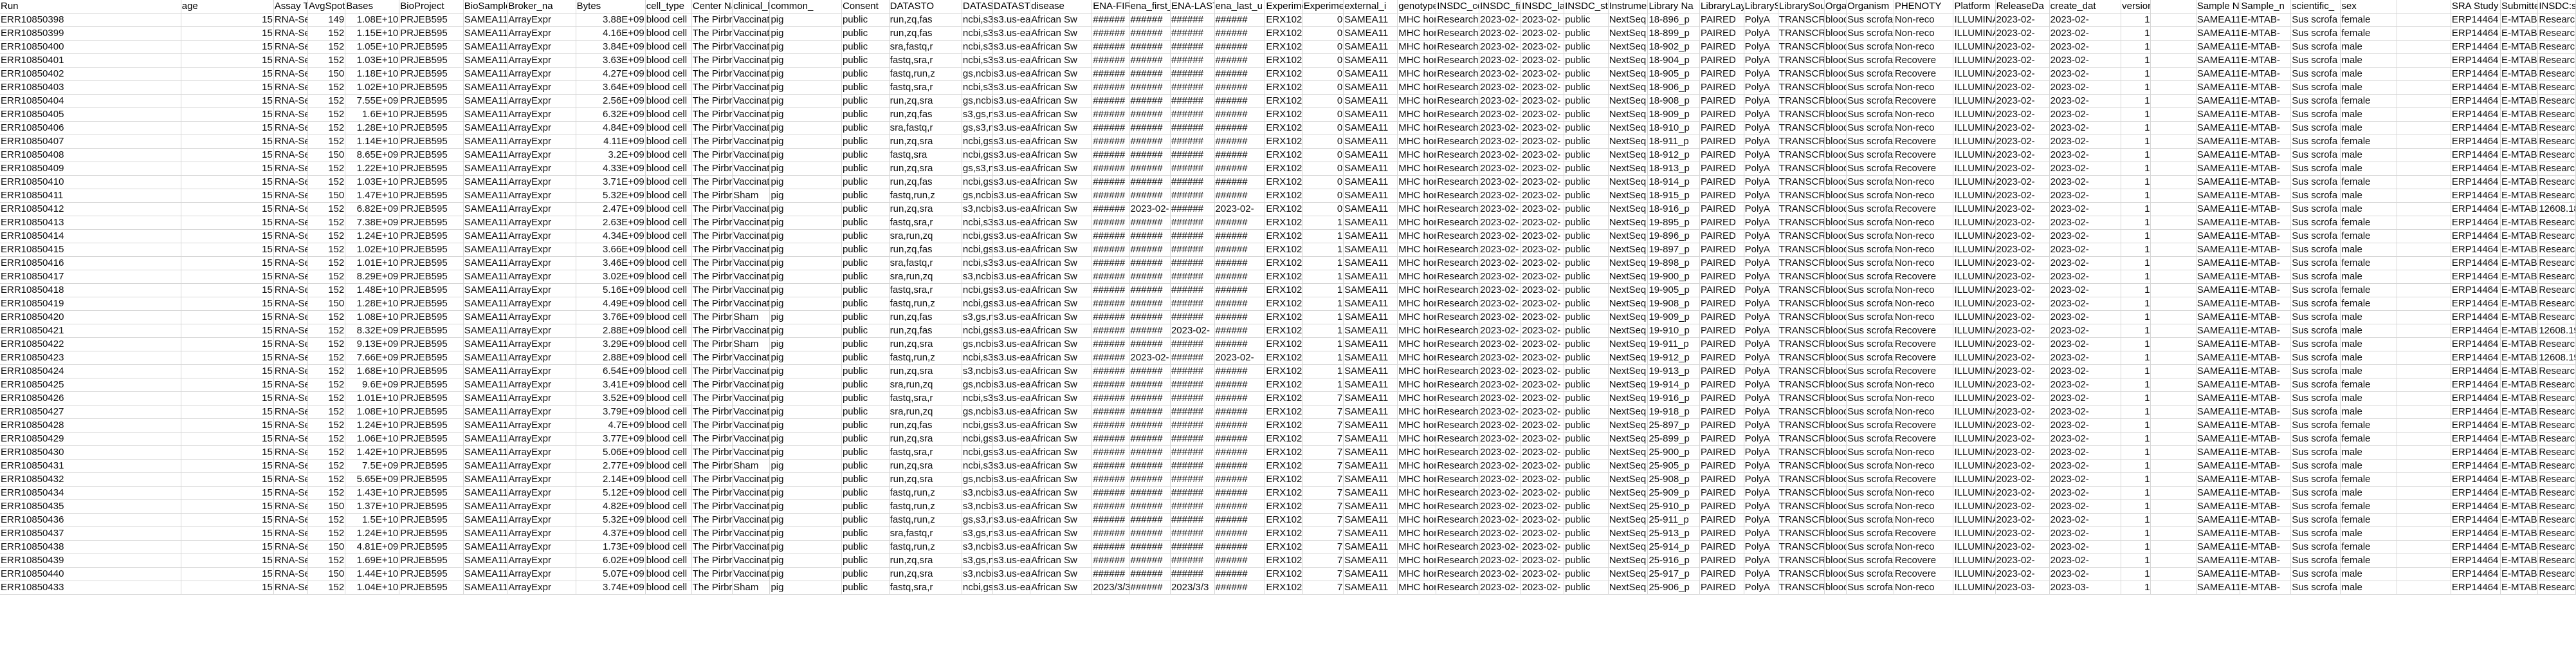  I want to click on table-cell: MHC hom, so click(1417, 493).